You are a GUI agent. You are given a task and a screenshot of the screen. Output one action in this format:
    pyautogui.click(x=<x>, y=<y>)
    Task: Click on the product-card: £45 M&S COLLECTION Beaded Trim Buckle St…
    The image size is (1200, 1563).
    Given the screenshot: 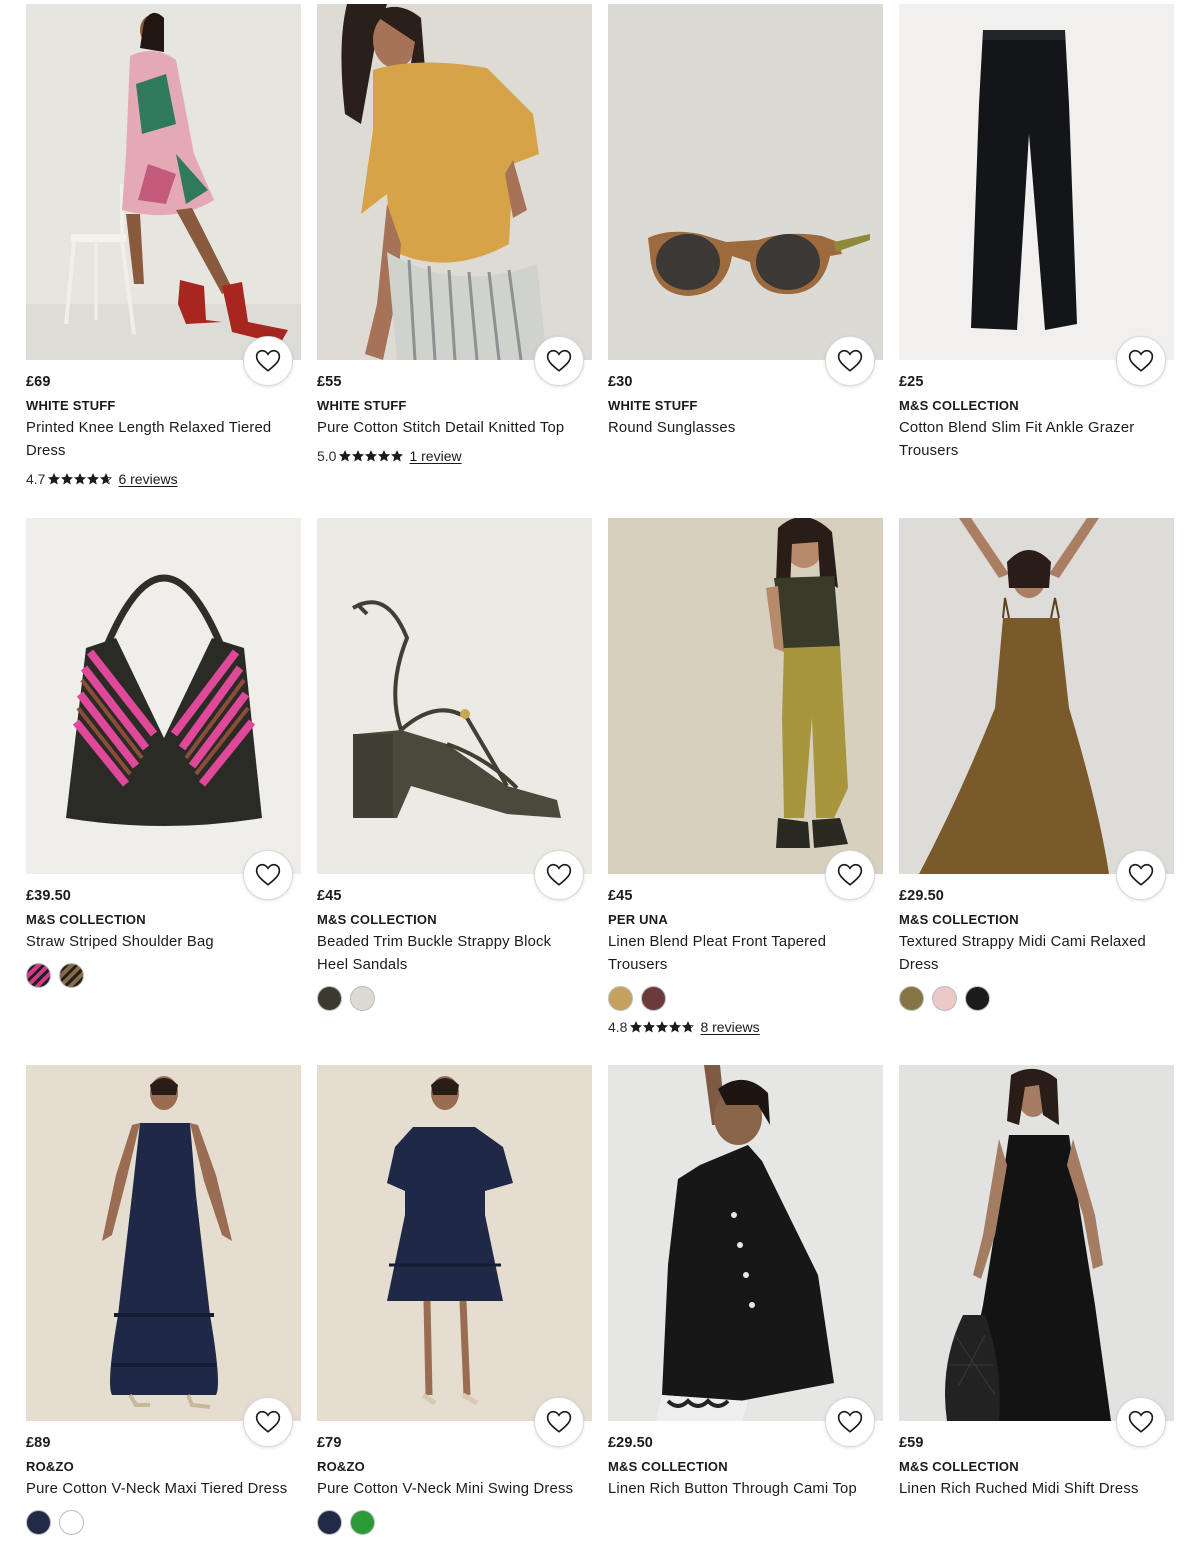 What is the action you would take?
    pyautogui.click(x=454, y=764)
    